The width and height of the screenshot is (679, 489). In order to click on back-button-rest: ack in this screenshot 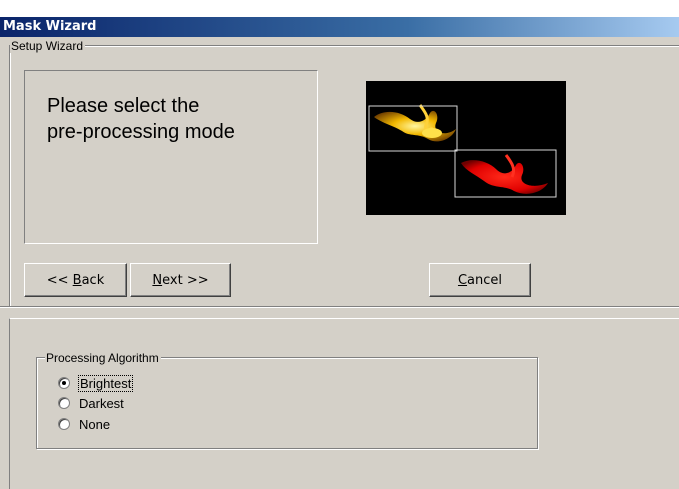, I will do `click(93, 280)`.